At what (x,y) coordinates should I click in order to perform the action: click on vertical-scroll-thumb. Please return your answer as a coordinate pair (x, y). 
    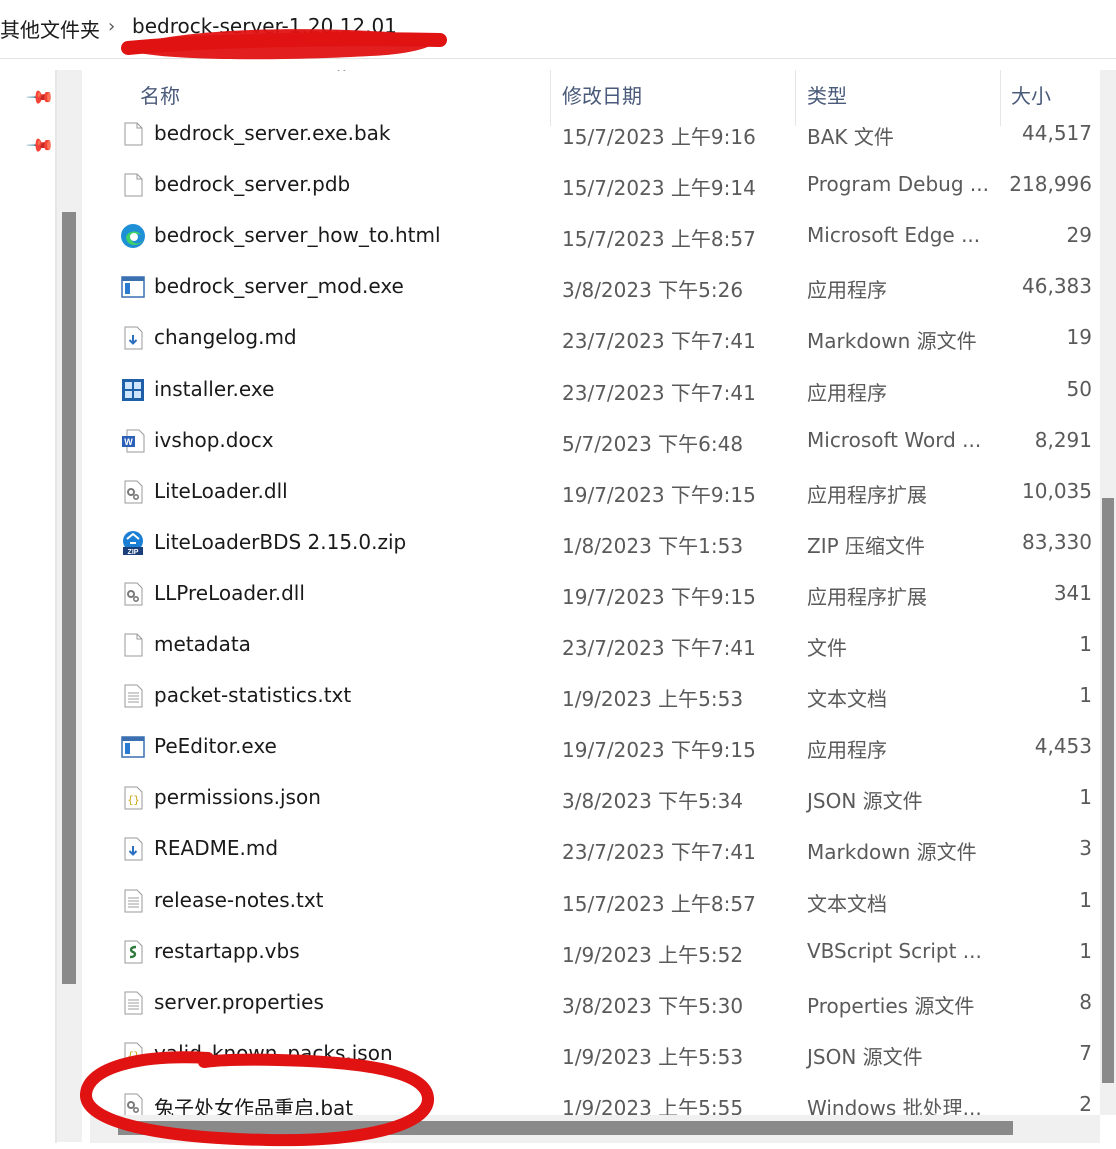
    Looking at the image, I should click on (1108, 790).